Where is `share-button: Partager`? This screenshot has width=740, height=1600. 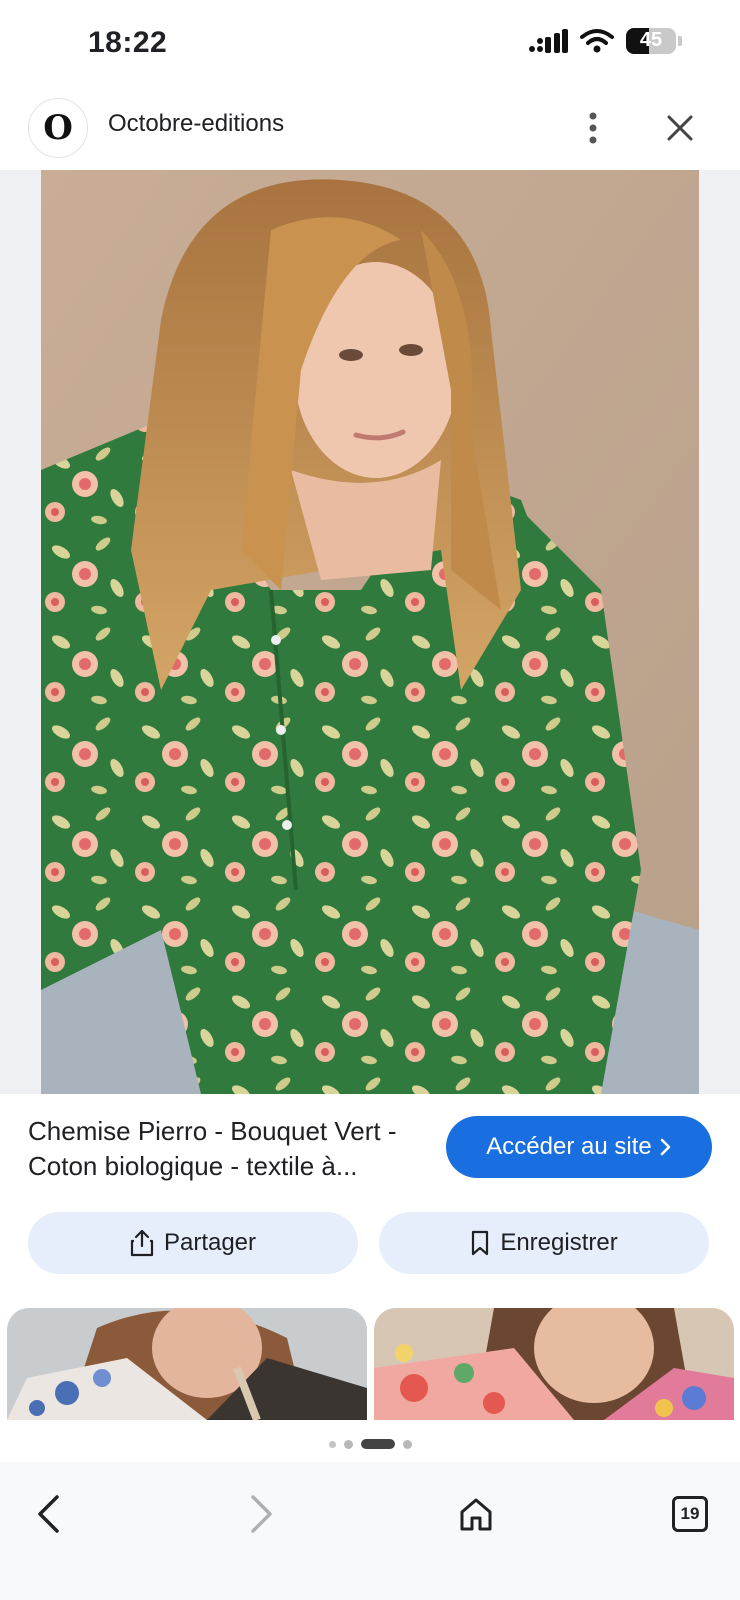
share-button: Partager is located at coordinates (193, 1243).